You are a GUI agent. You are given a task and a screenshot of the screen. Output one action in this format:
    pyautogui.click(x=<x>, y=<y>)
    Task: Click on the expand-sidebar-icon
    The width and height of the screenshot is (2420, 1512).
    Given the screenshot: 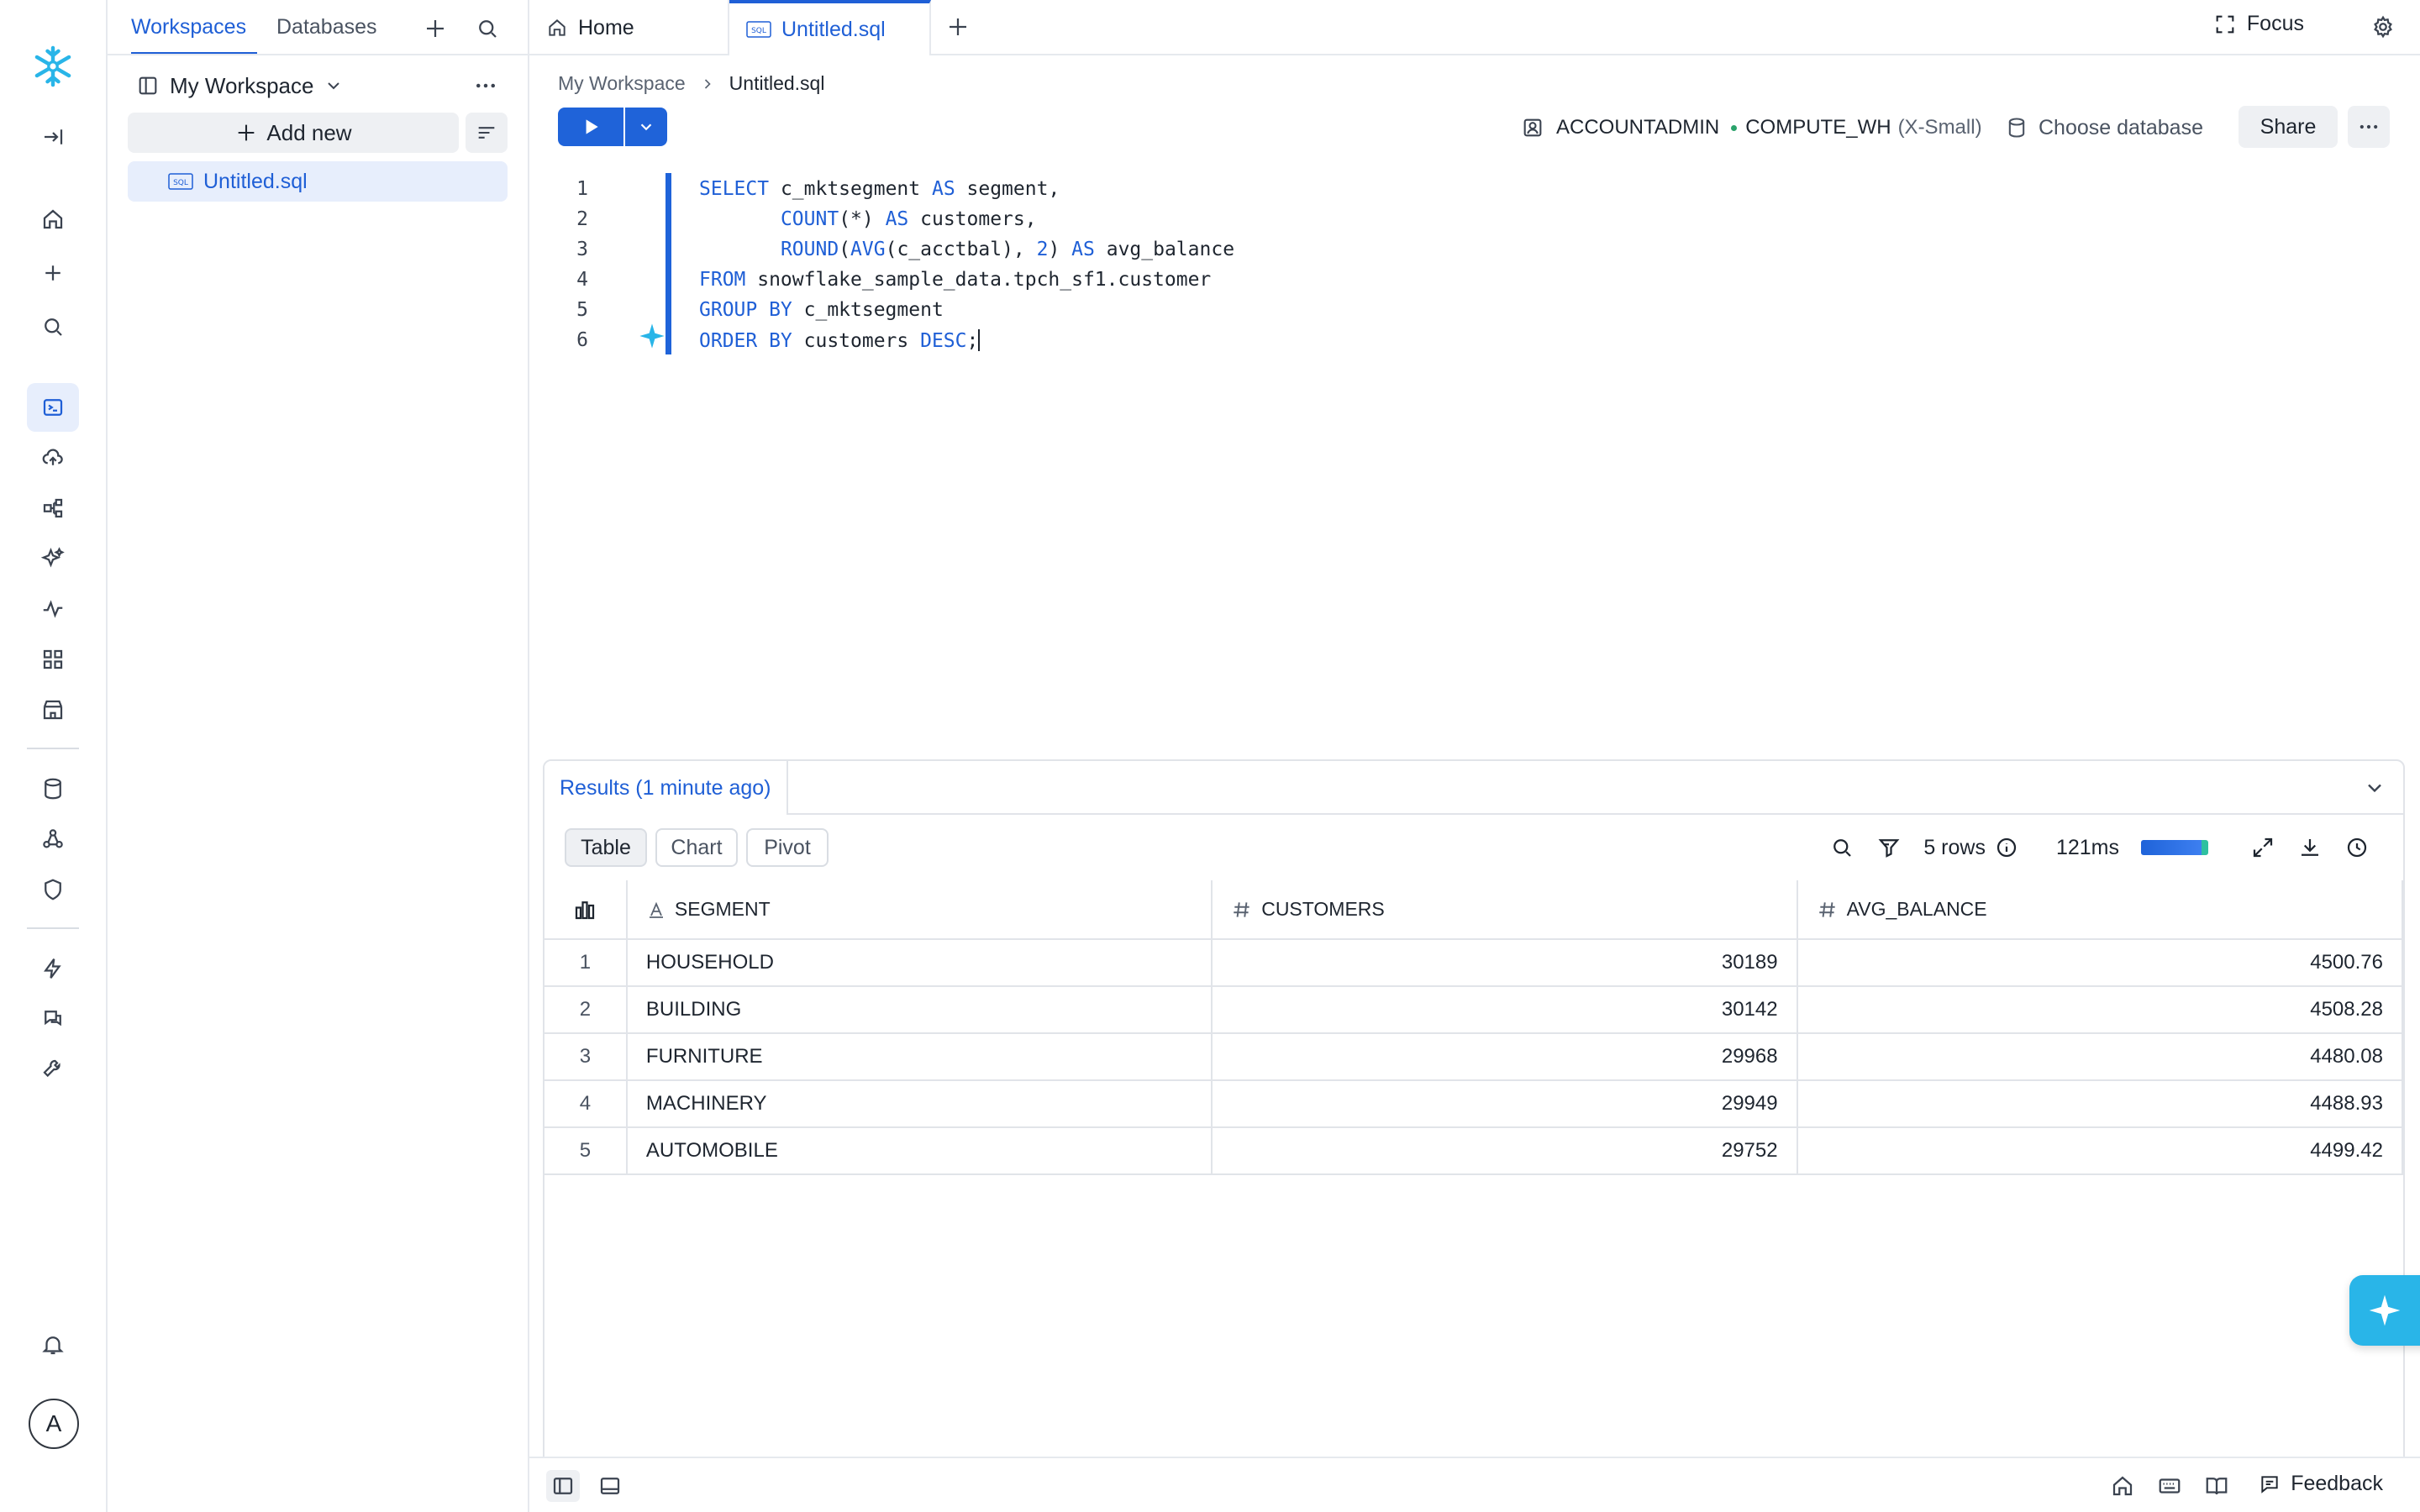 What is the action you would take?
    pyautogui.click(x=53, y=137)
    